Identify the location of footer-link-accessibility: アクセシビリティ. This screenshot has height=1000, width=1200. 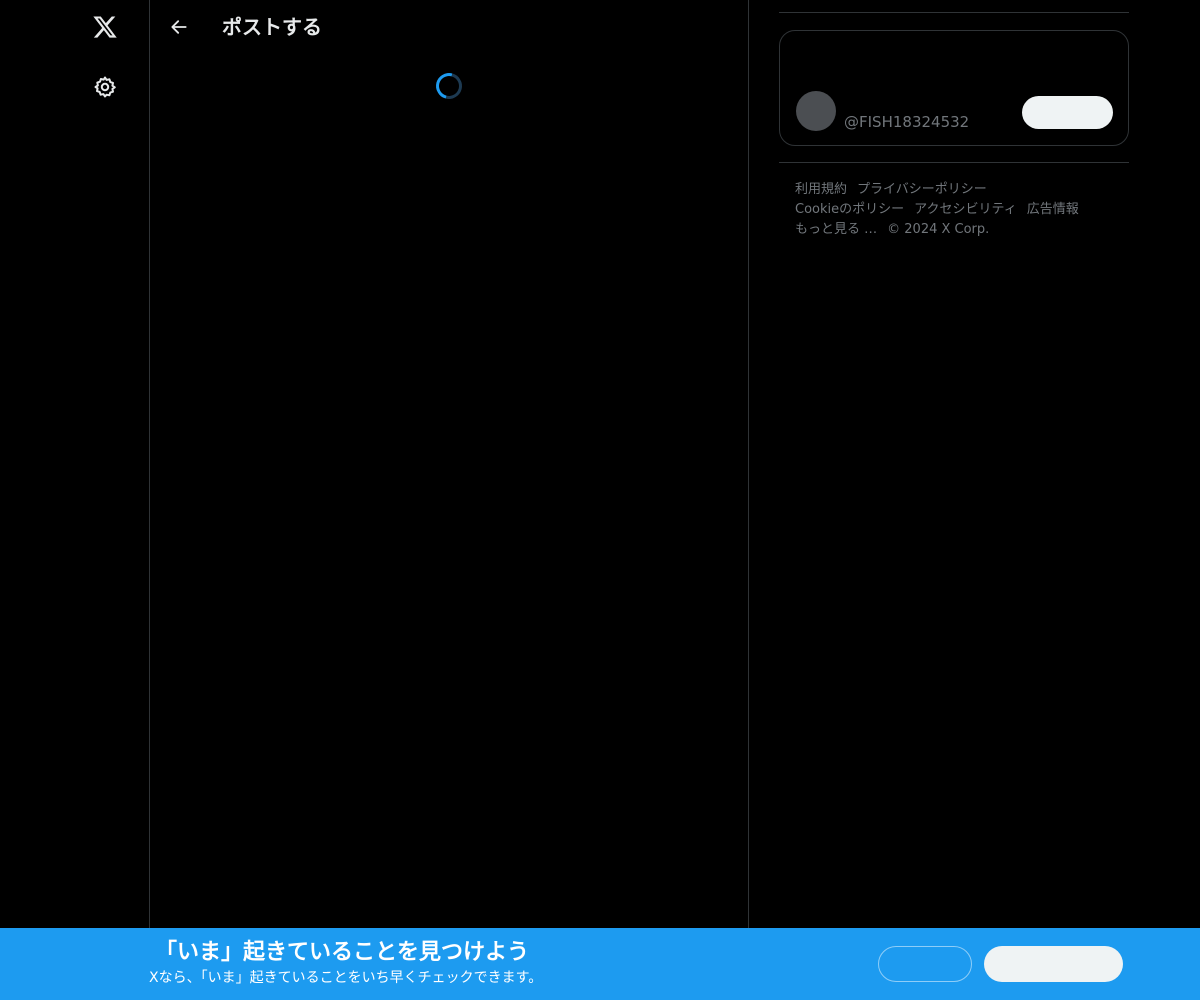
(965, 209).